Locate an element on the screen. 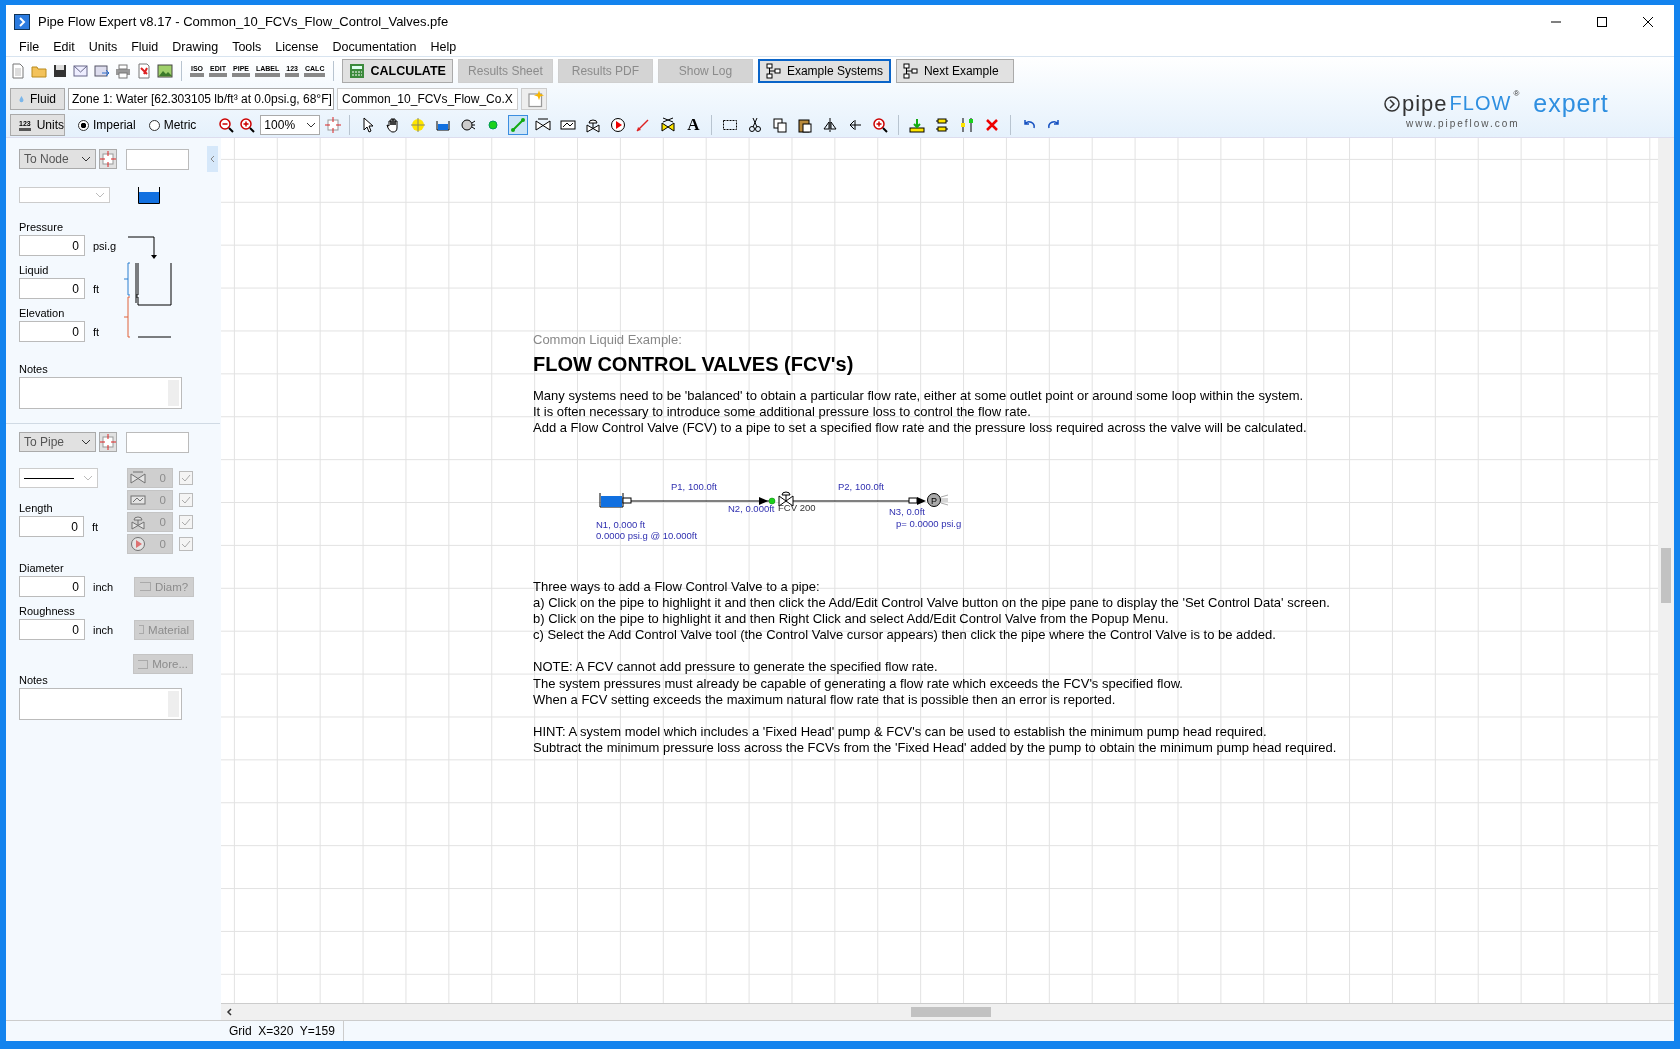 The width and height of the screenshot is (1680, 1049). pressure-field: 0 is located at coordinates (52, 245).